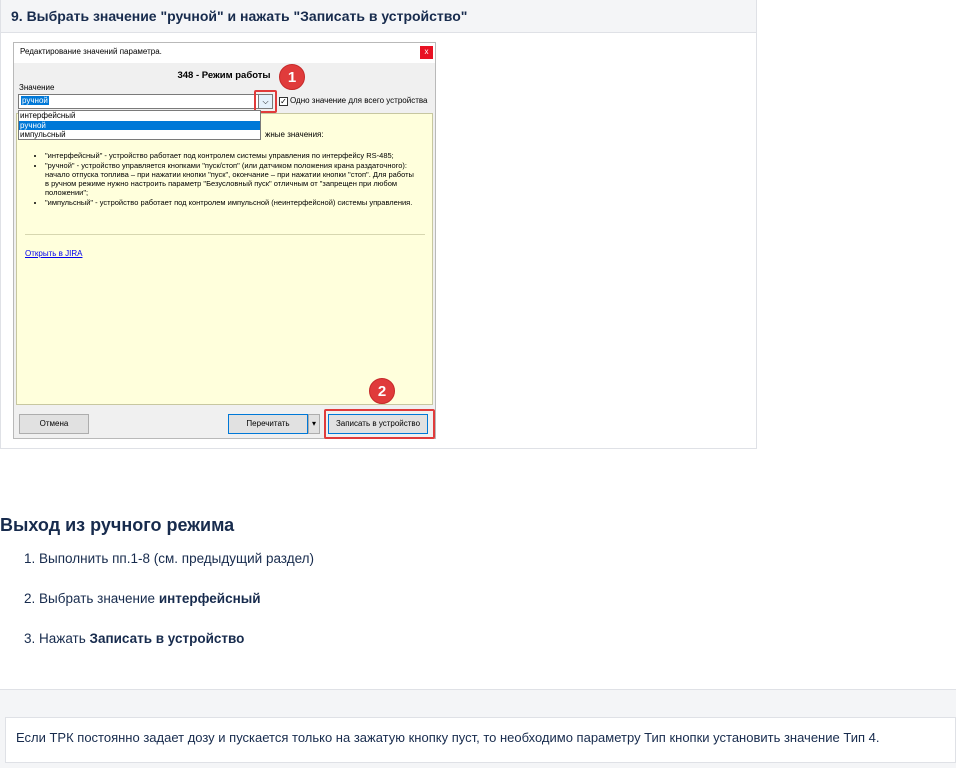  What do you see at coordinates (30, 598) in the screenshot?
I see `step-number: 2.` at bounding box center [30, 598].